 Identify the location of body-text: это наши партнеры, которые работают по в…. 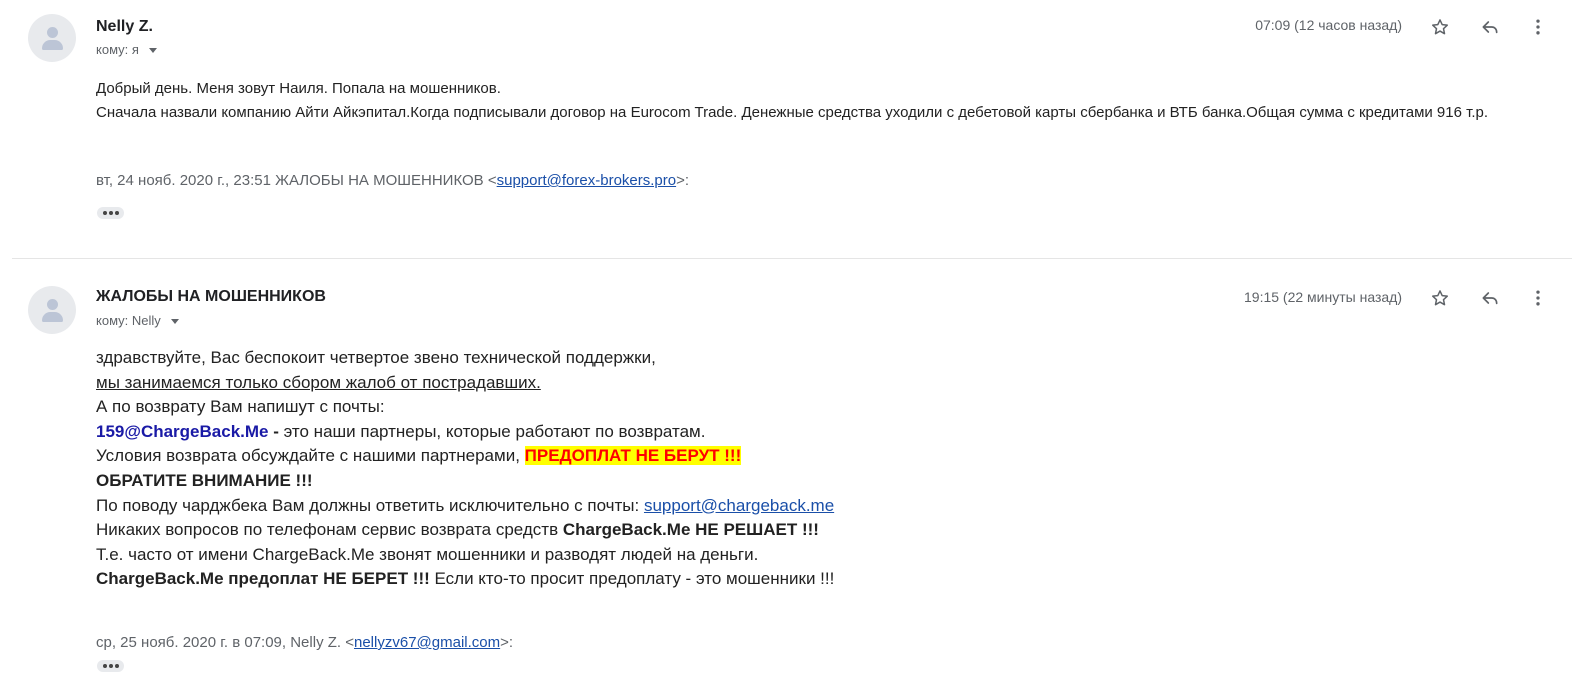
(494, 431).